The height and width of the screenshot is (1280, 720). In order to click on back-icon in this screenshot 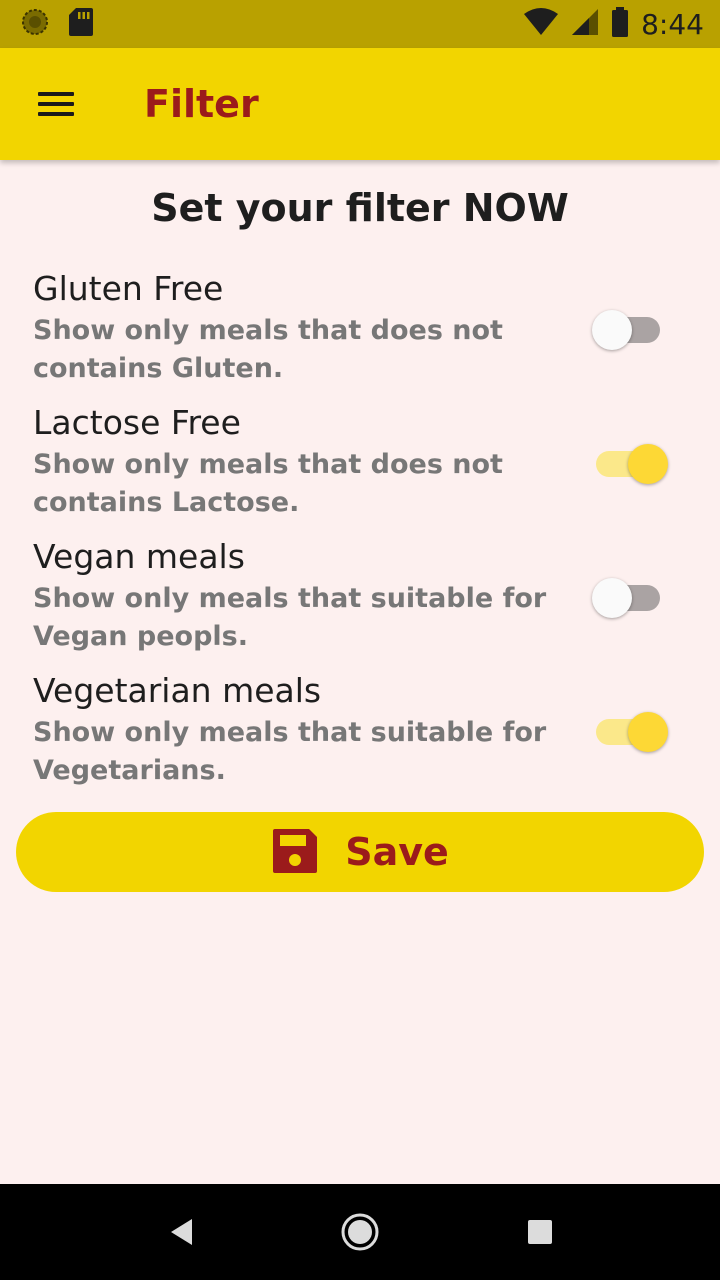, I will do `click(181, 1232)`.